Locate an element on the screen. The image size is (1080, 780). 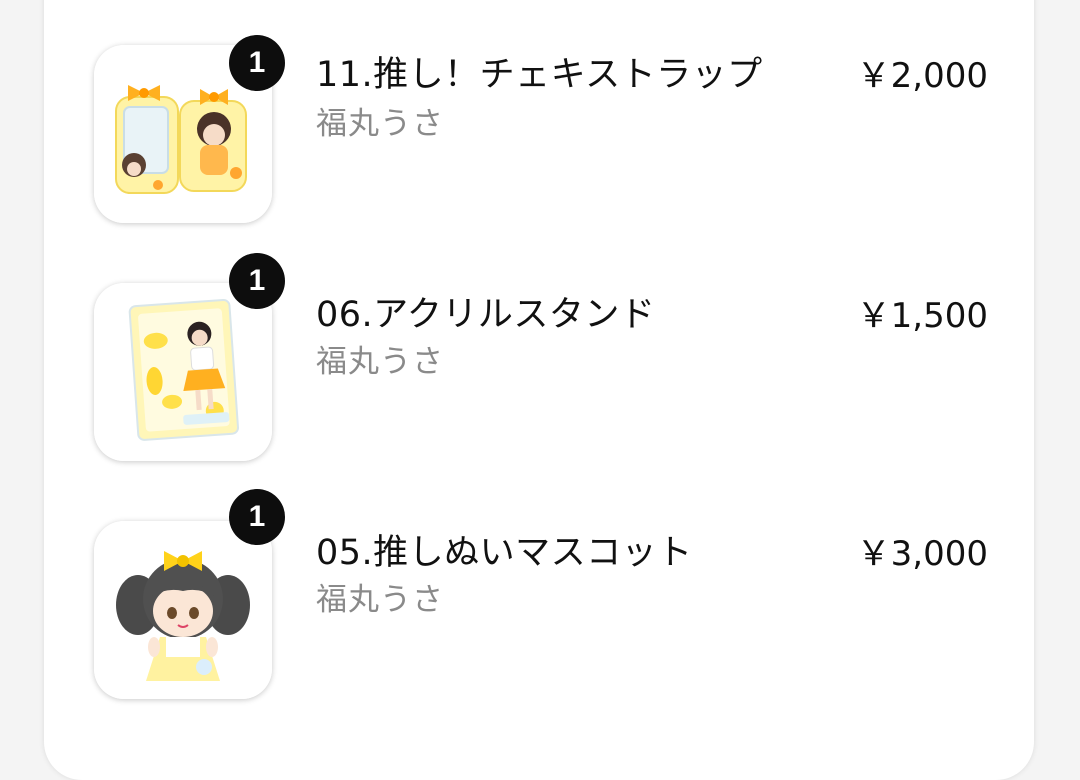
acrylic-stand-product-image is located at coordinates (183, 372).